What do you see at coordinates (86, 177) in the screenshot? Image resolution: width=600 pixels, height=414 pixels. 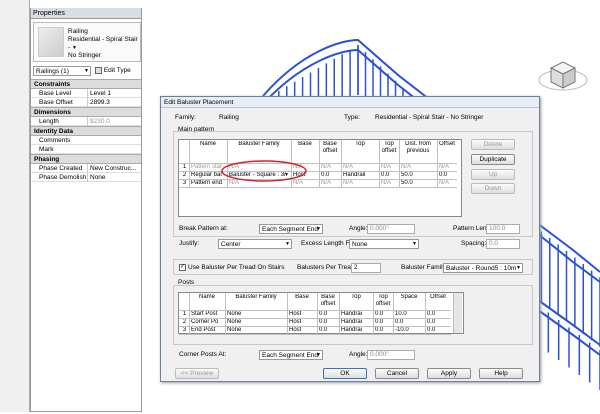 I see `property-row: Phase Demolish... None` at bounding box center [86, 177].